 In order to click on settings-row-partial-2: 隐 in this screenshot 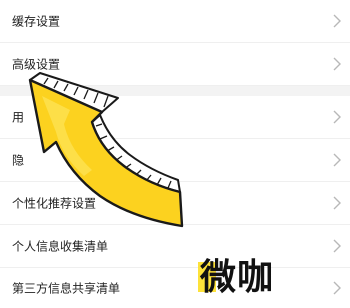, I will do `click(175, 160)`.